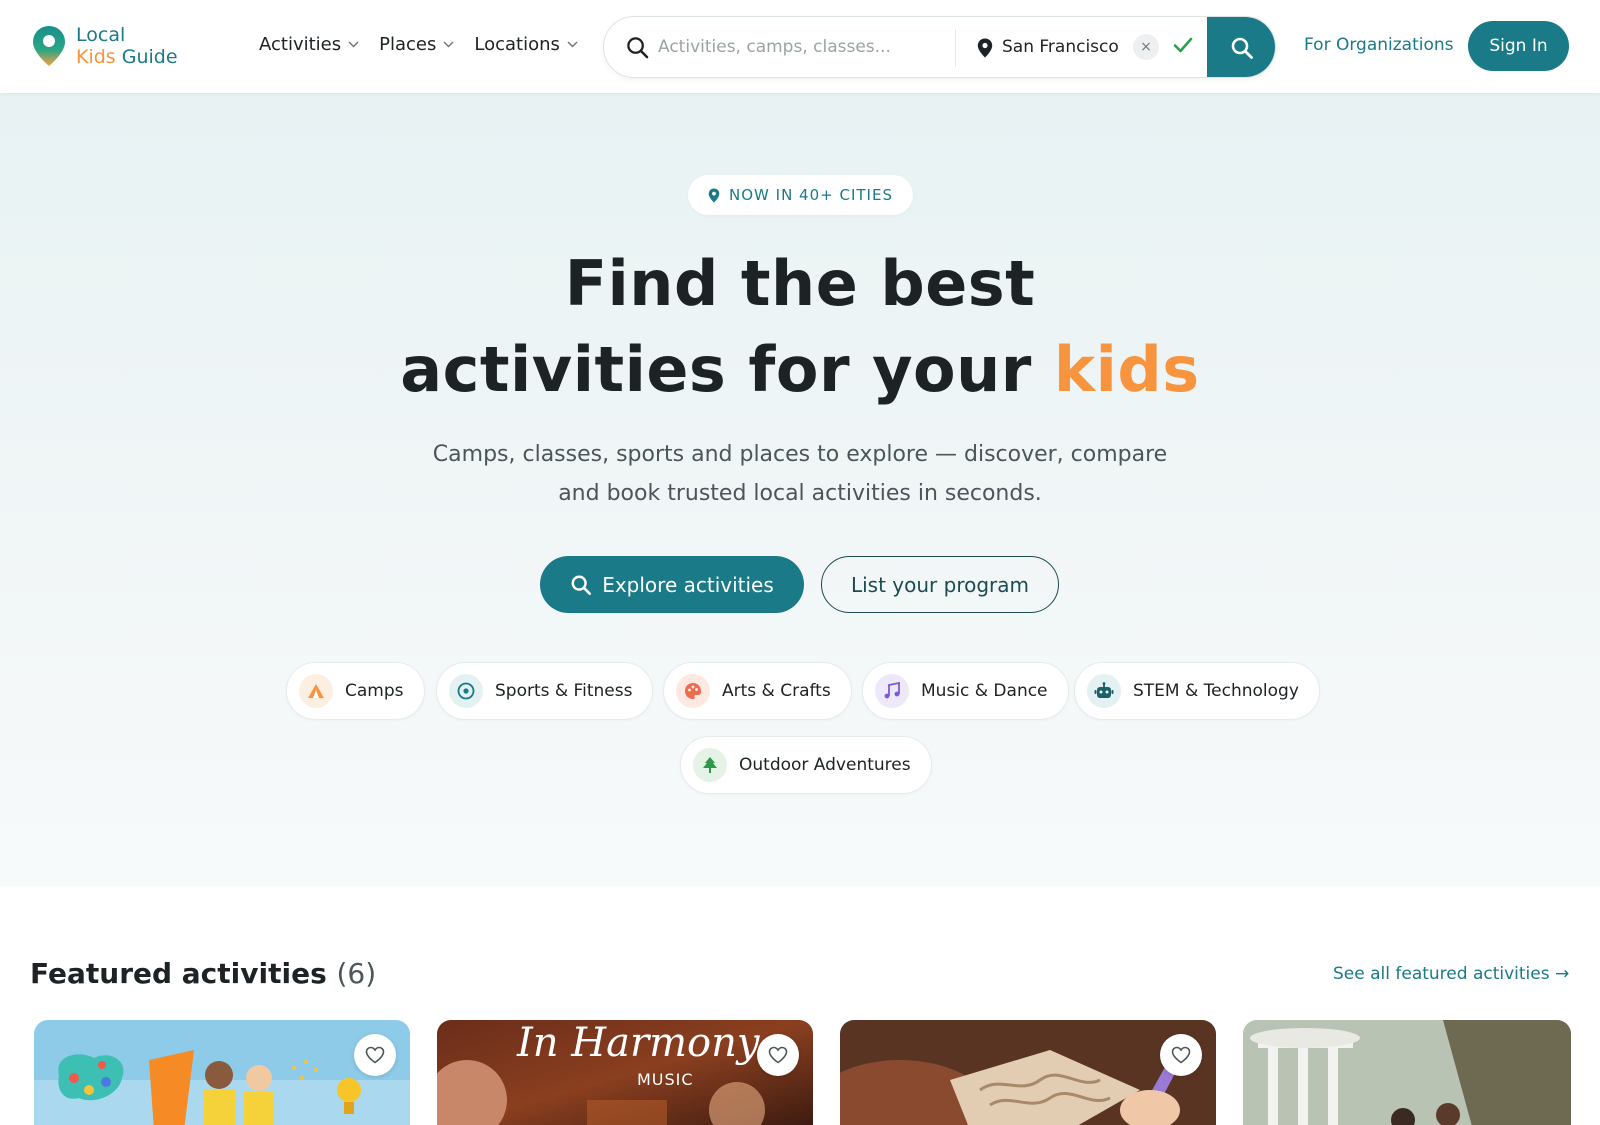 The width and height of the screenshot is (1600, 1125). What do you see at coordinates (408, 44) in the screenshot?
I see `nav-places-label: Places` at bounding box center [408, 44].